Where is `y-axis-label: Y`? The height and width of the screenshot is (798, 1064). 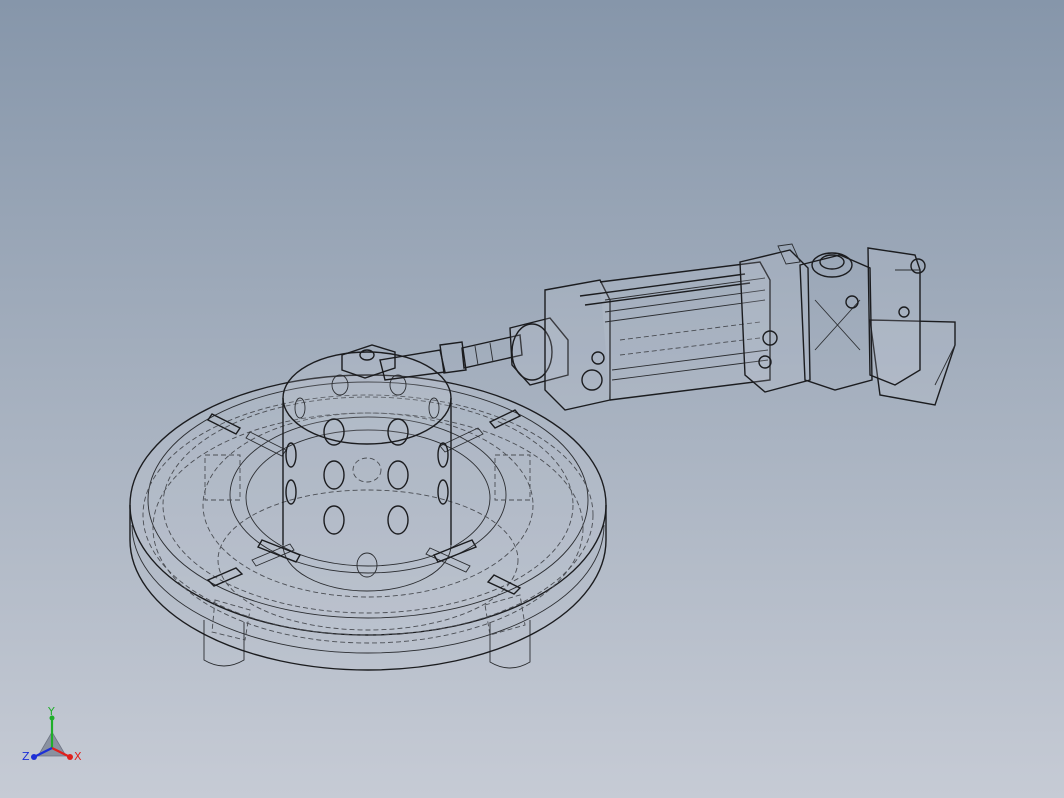
y-axis-label: Y is located at coordinates (51, 711).